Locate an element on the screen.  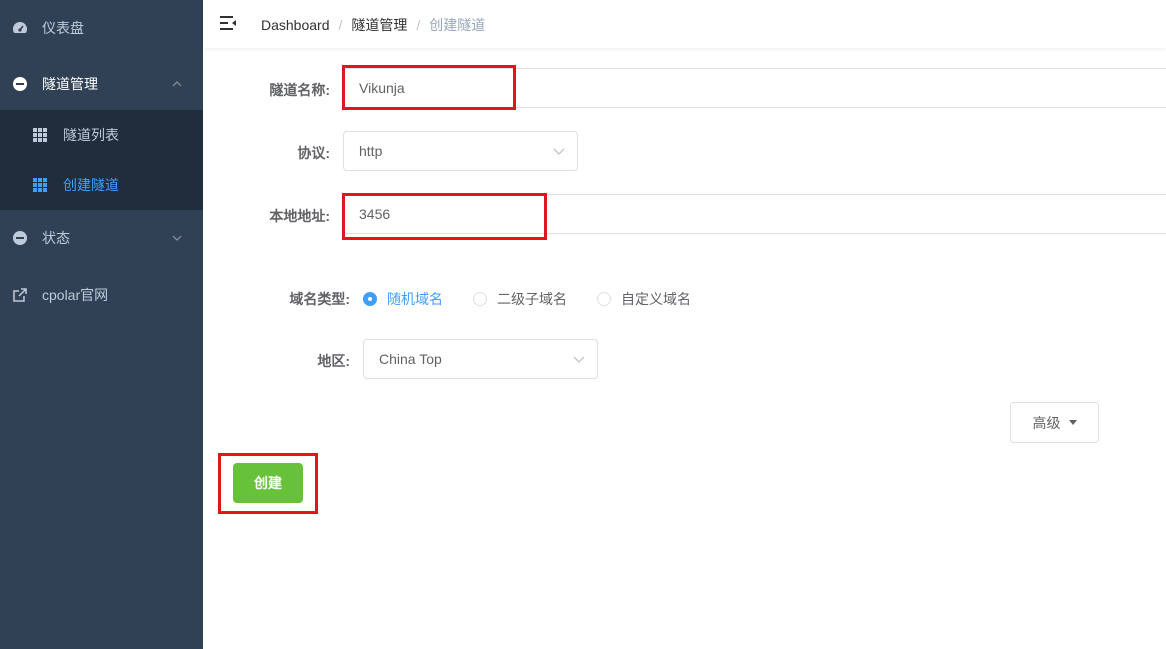
advanced-button: 高级 is located at coordinates (1054, 422).